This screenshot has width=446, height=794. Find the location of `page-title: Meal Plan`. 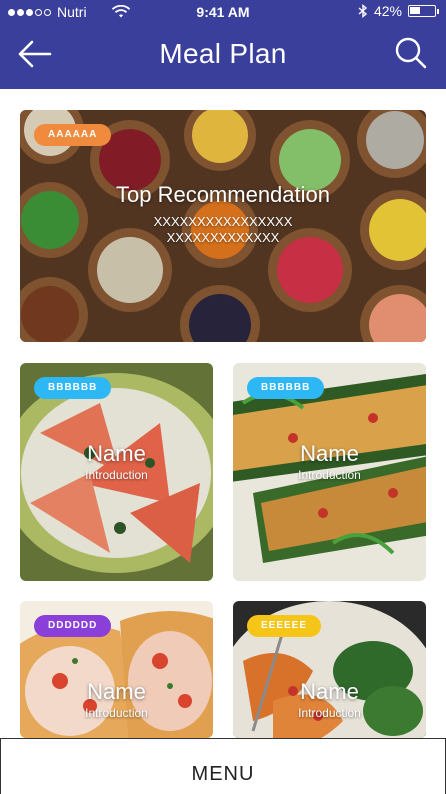

page-title: Meal Plan is located at coordinates (223, 53).